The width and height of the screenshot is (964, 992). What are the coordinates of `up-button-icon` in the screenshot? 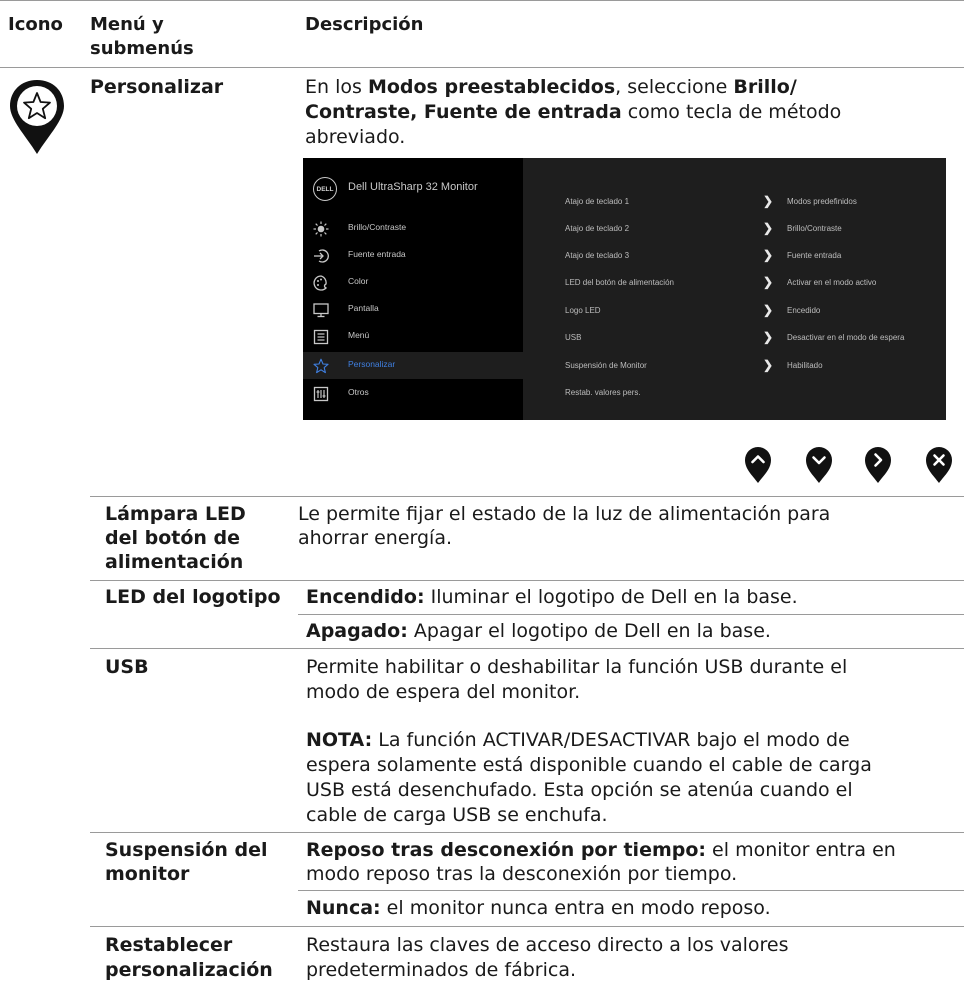 It's located at (758, 465).